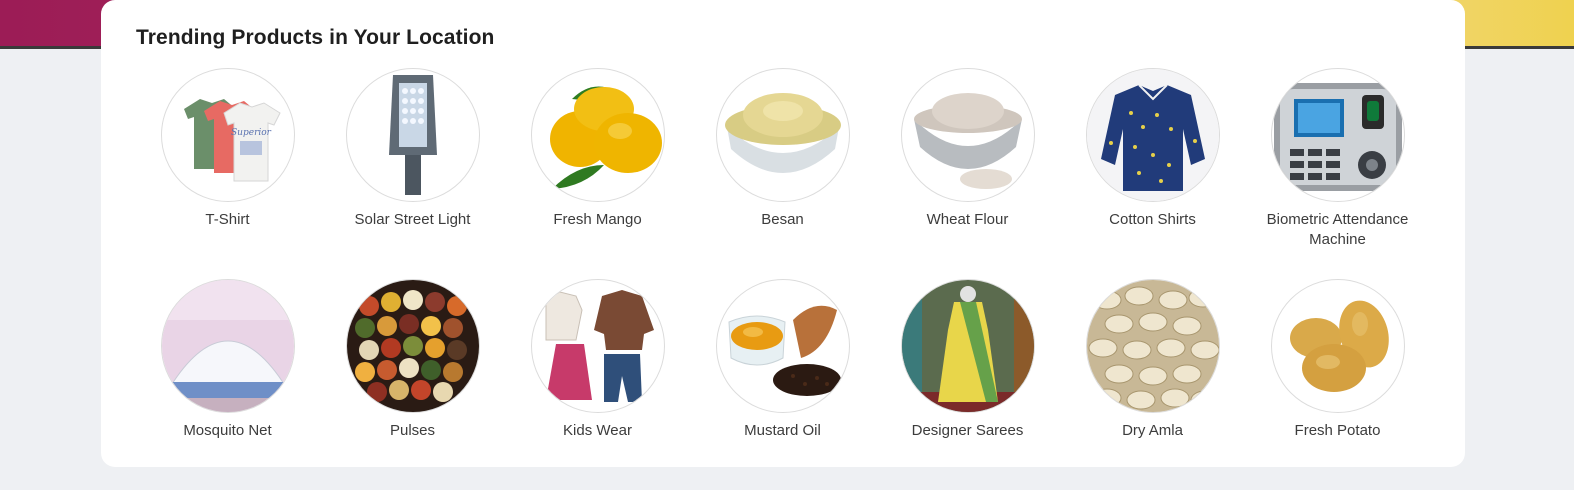 The height and width of the screenshot is (490, 1574). I want to click on kids-clothes-icon, so click(597, 346).